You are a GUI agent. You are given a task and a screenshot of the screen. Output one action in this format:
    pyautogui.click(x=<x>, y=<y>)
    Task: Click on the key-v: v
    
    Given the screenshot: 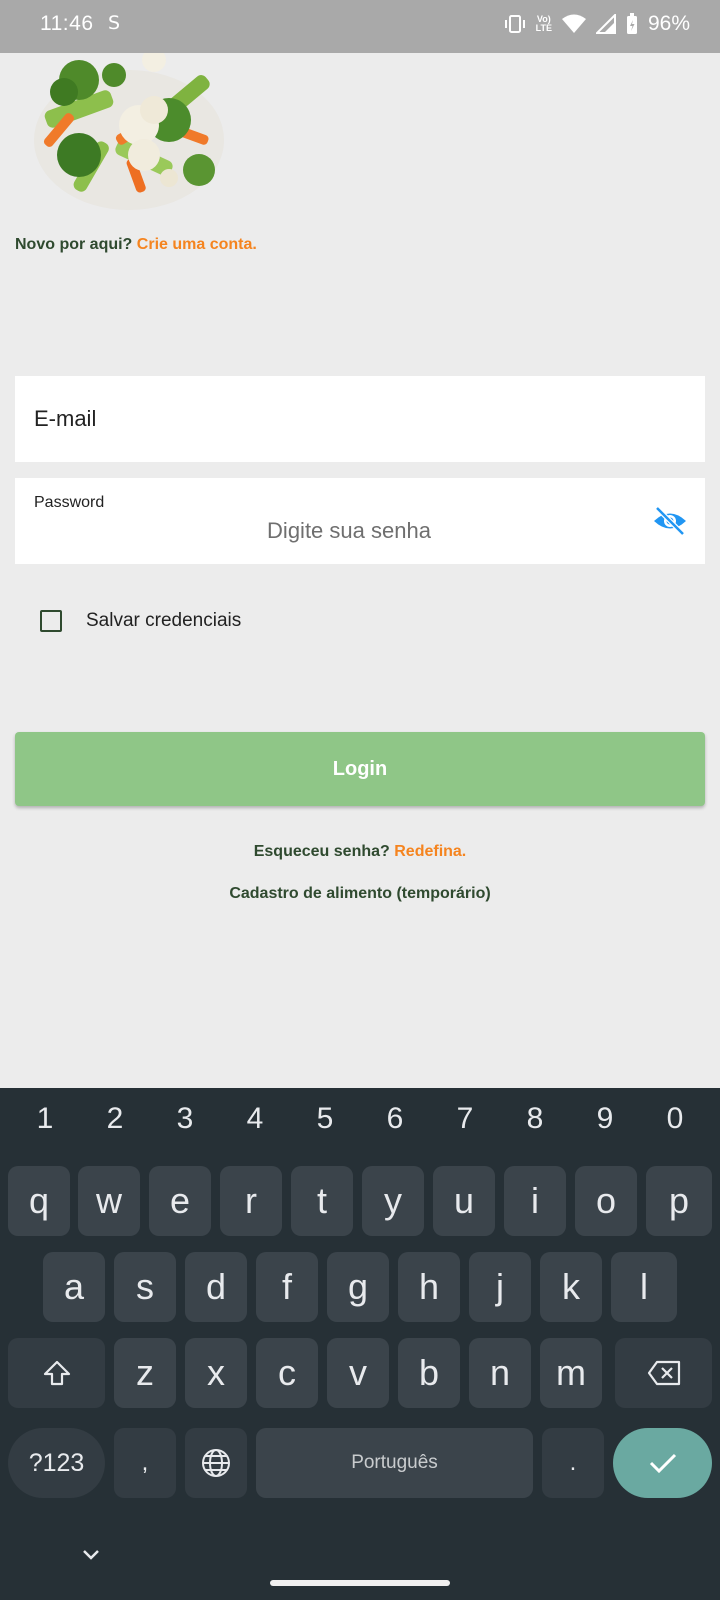 What is the action you would take?
    pyautogui.click(x=358, y=1373)
    